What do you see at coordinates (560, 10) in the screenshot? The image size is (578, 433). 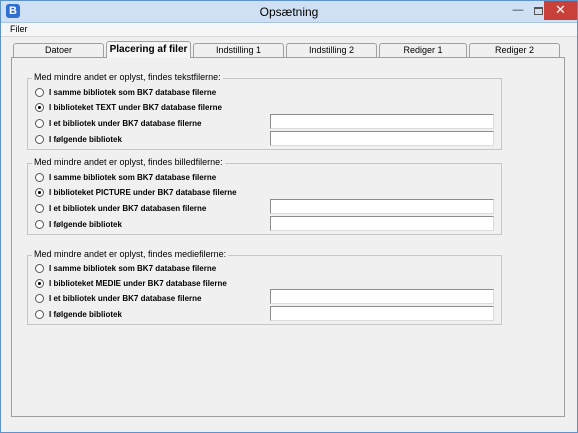 I see `close-button: ✕` at bounding box center [560, 10].